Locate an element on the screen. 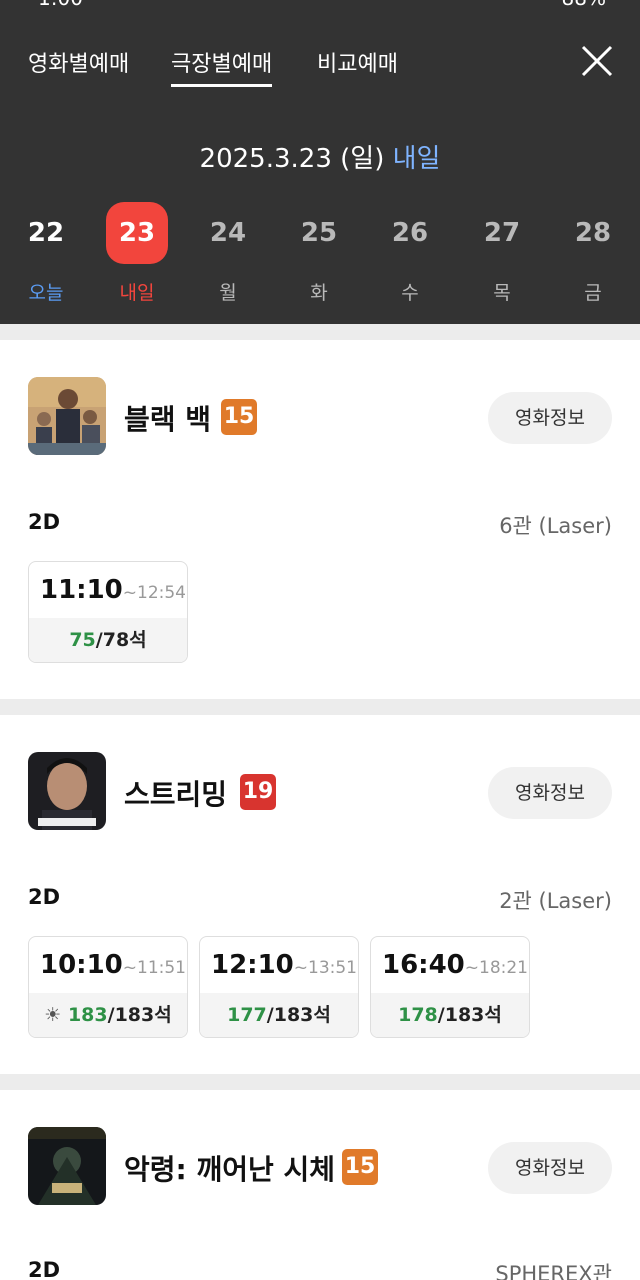 This screenshot has width=640, height=1280. day-number: 22 is located at coordinates (46, 233).